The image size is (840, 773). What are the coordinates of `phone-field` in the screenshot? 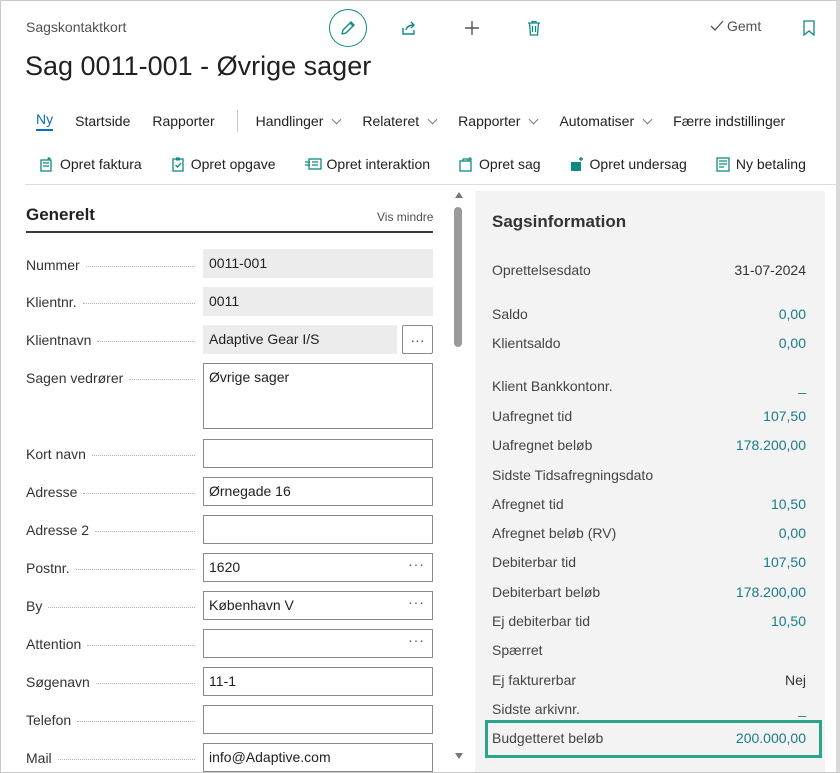 It's located at (318, 719).